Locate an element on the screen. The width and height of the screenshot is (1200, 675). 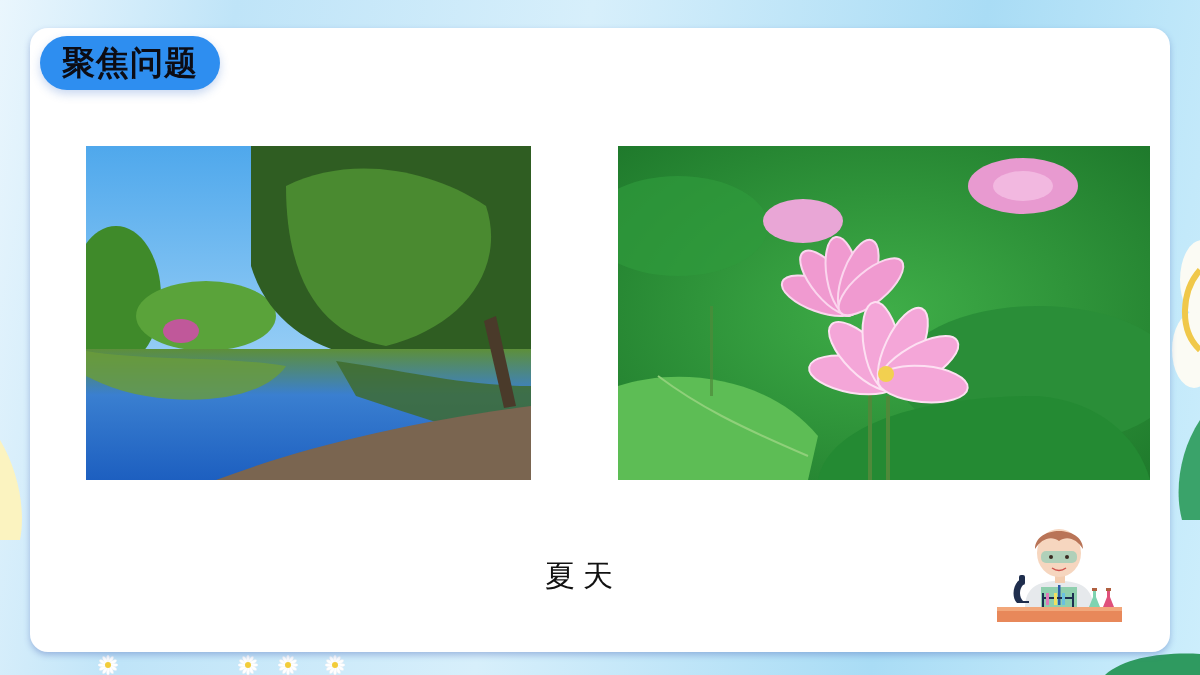
caption-text: 夏天 is located at coordinates (583, 576).